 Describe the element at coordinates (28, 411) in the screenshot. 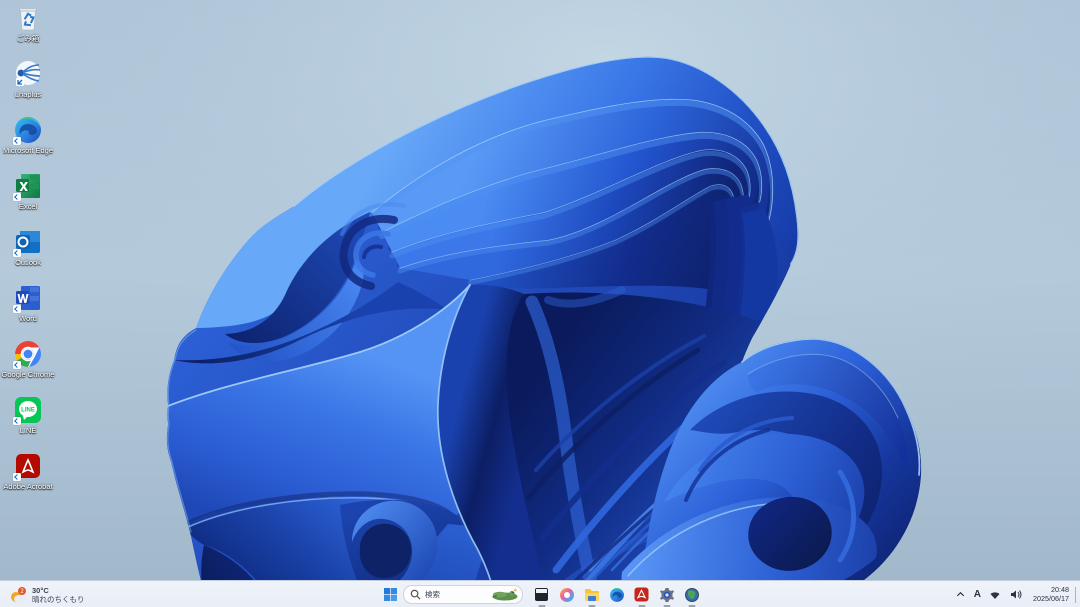

I see `svg-text: LINE` at that location.